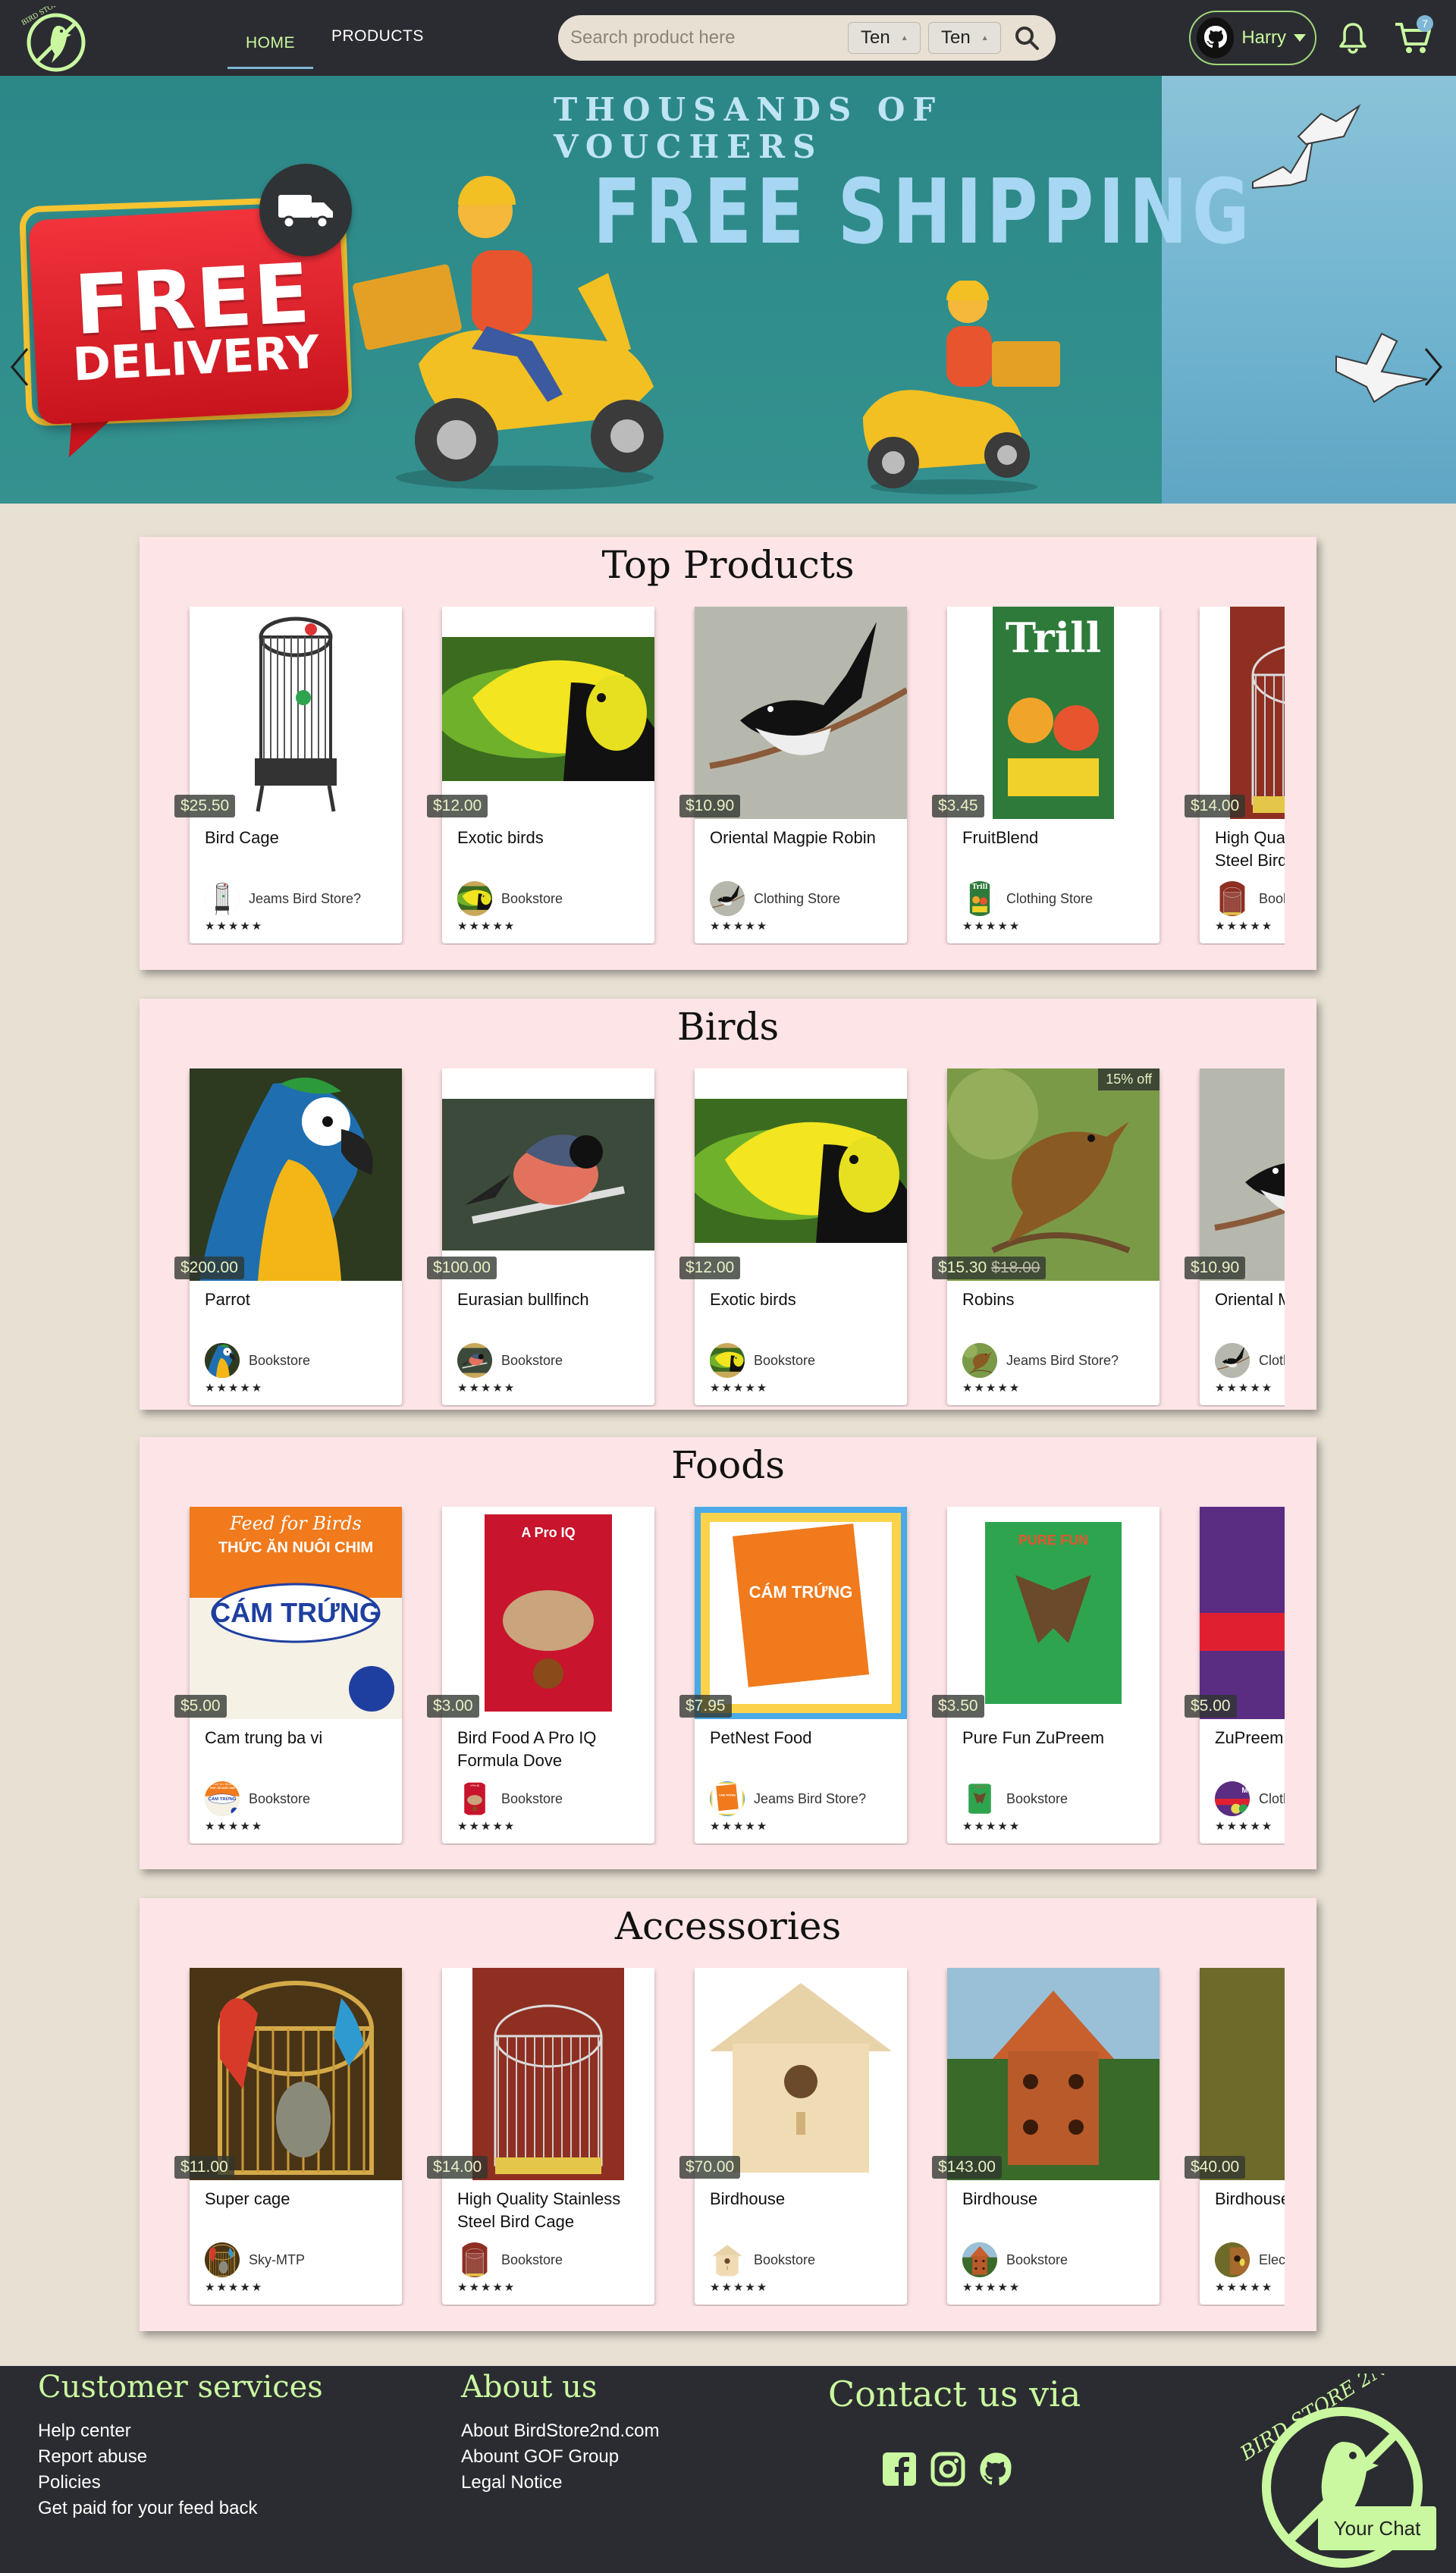 The height and width of the screenshot is (2573, 1456). What do you see at coordinates (299, 1738) in the screenshot?
I see `product-name: Cam trung ba vi` at bounding box center [299, 1738].